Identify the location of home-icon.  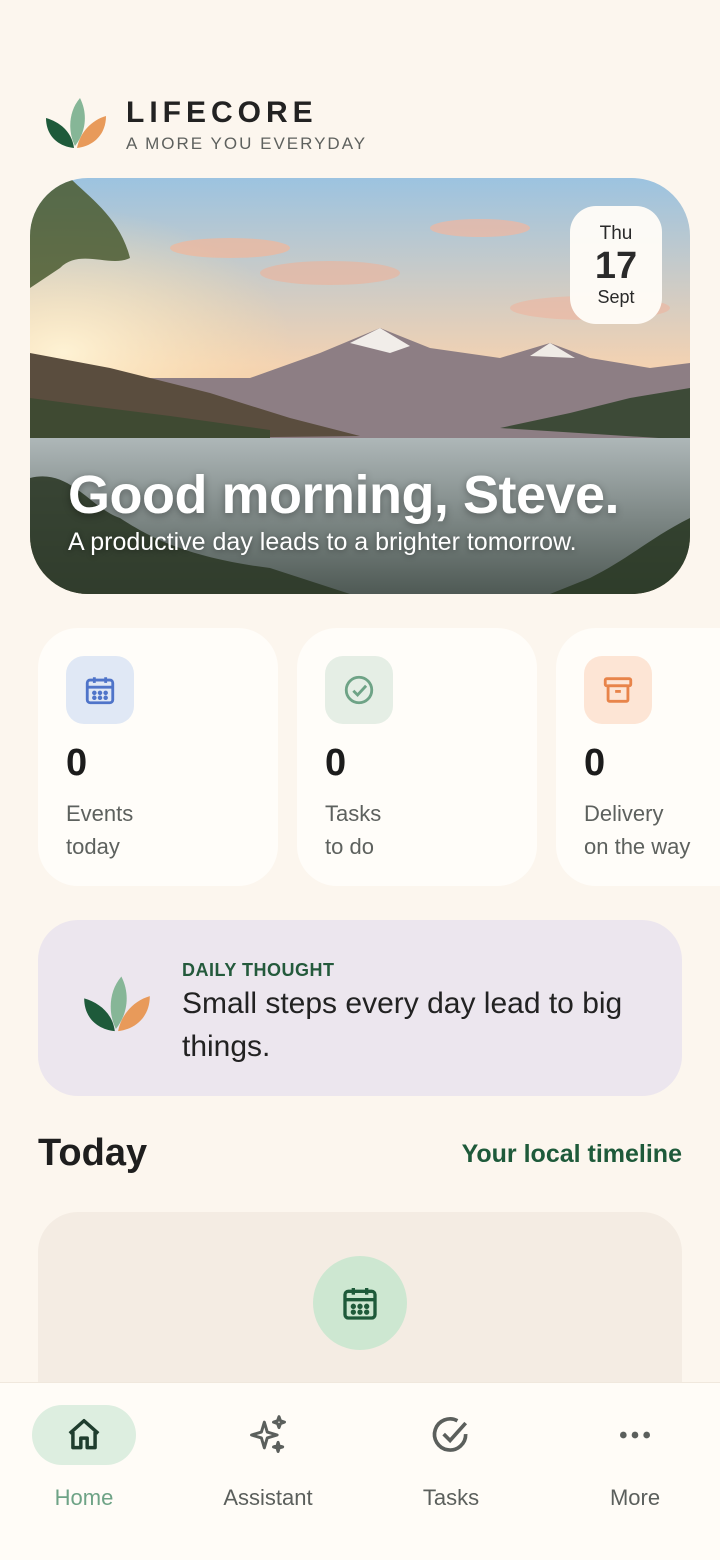
(84, 1435).